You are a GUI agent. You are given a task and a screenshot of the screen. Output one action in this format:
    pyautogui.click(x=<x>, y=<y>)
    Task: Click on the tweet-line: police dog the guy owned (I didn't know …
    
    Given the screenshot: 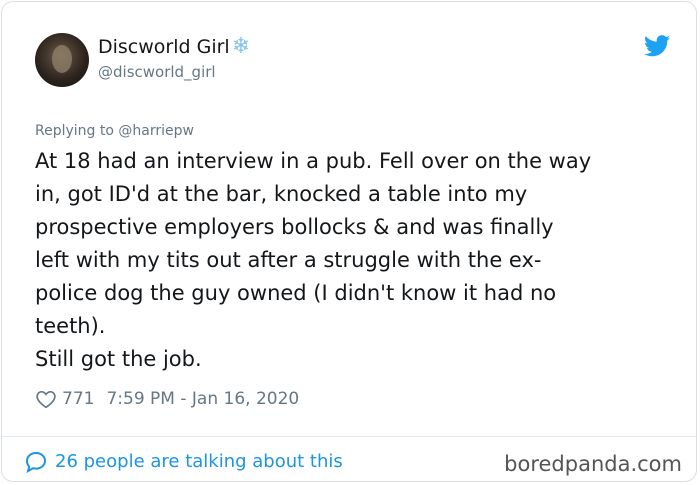 What is the action you would take?
    pyautogui.click(x=296, y=293)
    